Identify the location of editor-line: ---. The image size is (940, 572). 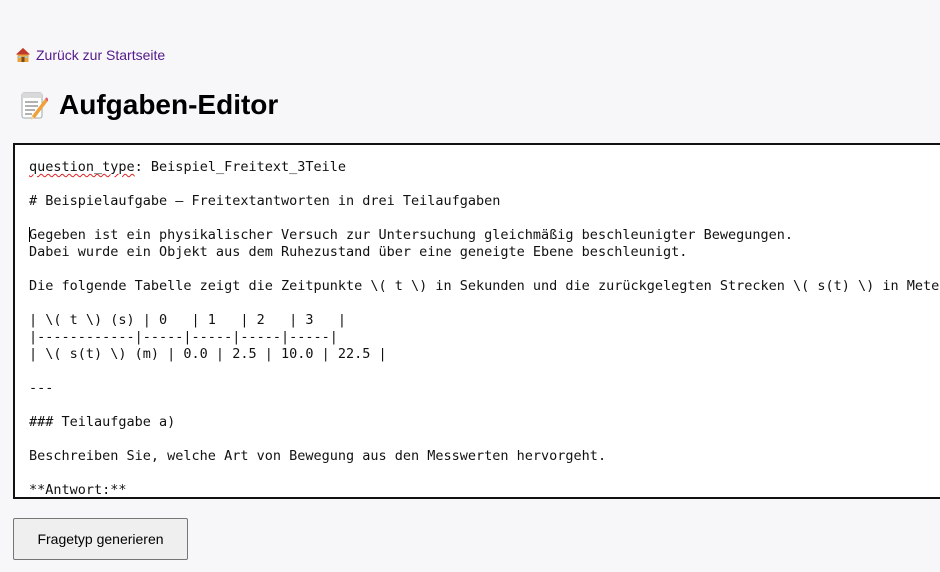
(41, 388).